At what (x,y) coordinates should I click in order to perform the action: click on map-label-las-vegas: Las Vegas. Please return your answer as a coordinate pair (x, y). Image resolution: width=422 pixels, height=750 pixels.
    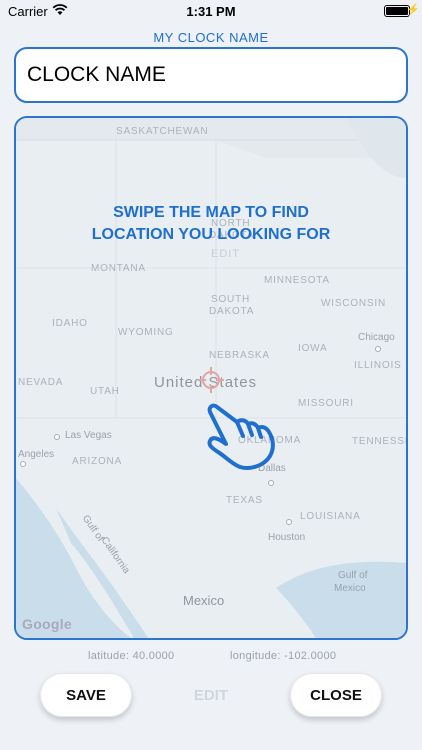
    Looking at the image, I should click on (88, 435).